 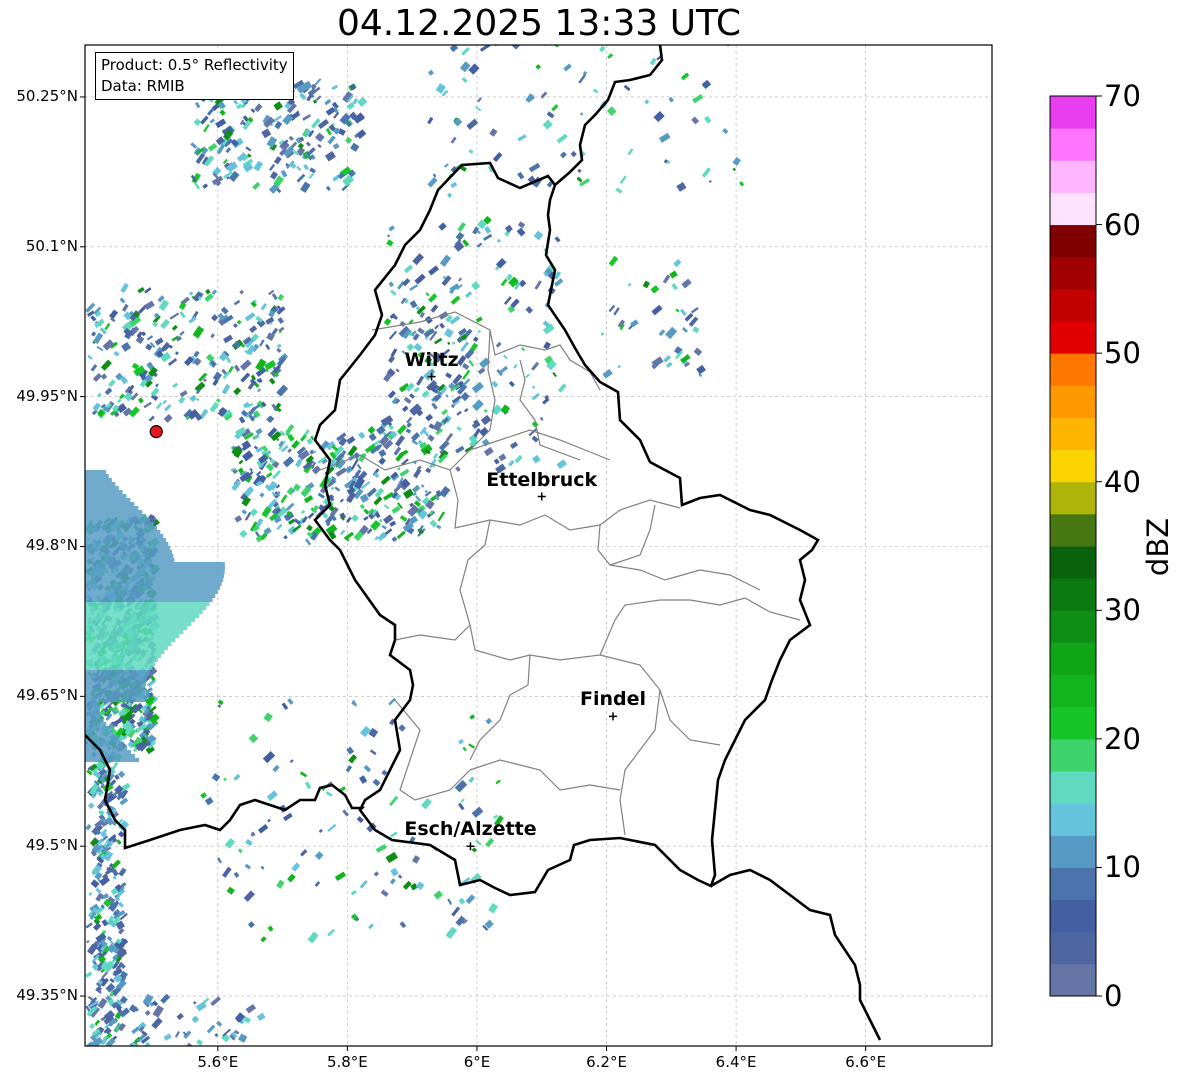 I want to click on data-source-label: Data: RMIB, so click(x=143, y=86).